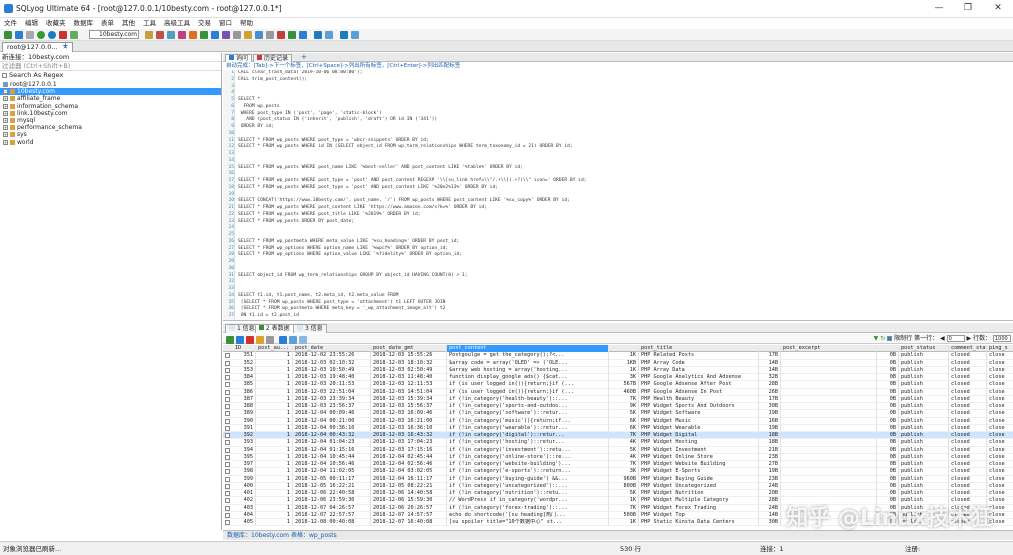 The width and height of the screenshot is (1013, 555). Describe the element at coordinates (110, 92) in the screenshot. I see `tree-item: − 10besty.com` at that location.